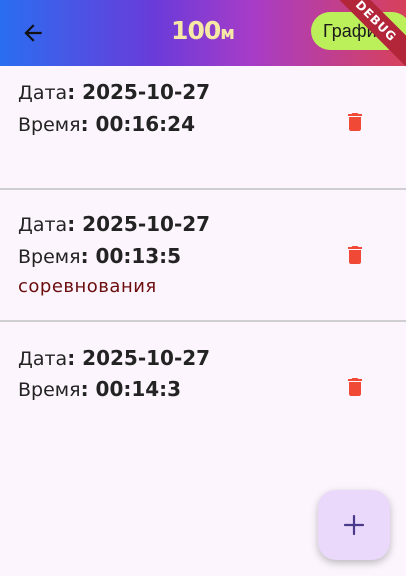 The width and height of the screenshot is (406, 576). Describe the element at coordinates (131, 256) in the screenshot. I see `time-value: : 00:13:5` at that location.